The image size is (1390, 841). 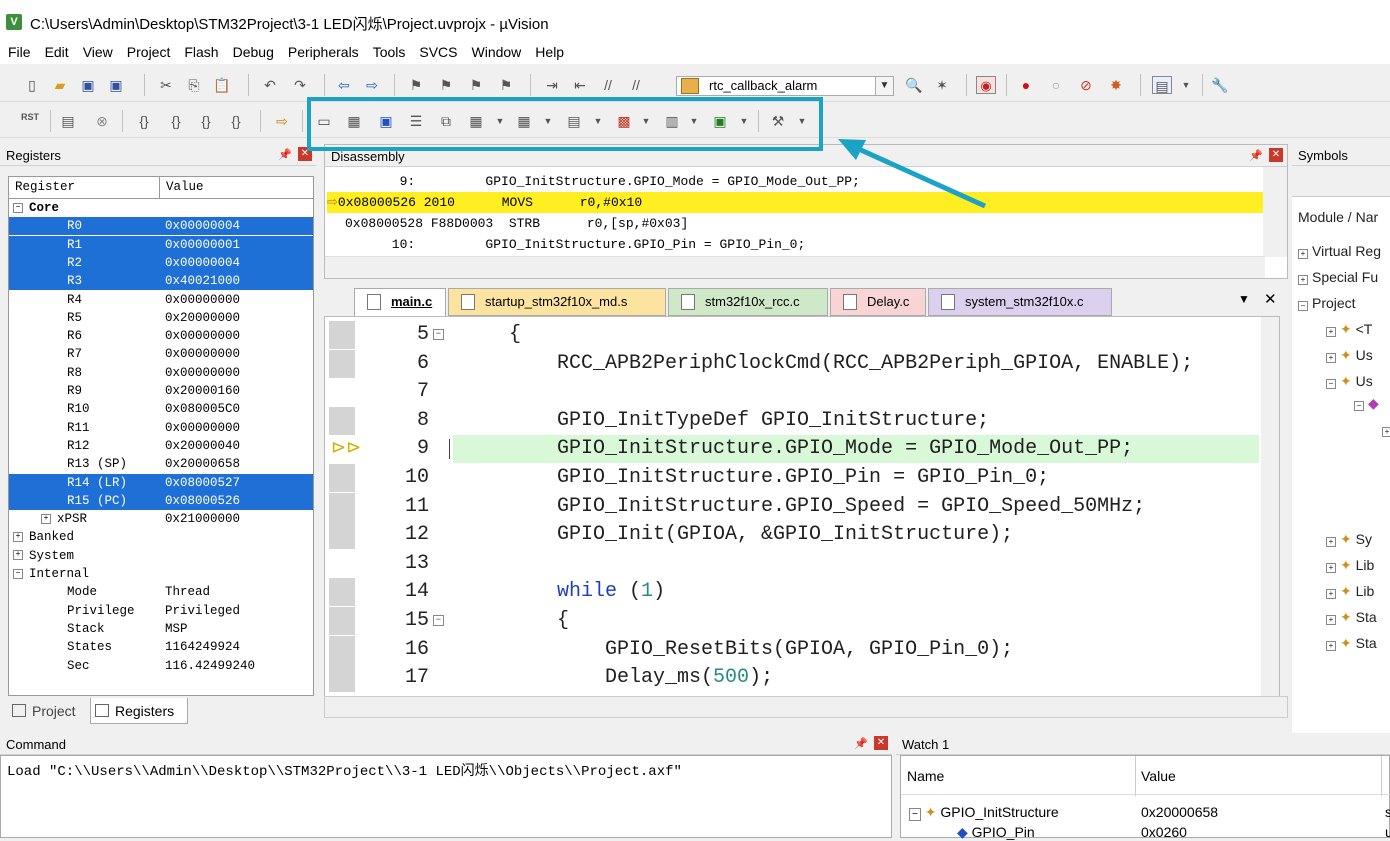 I want to click on tab-registers: Registers, so click(x=139, y=711).